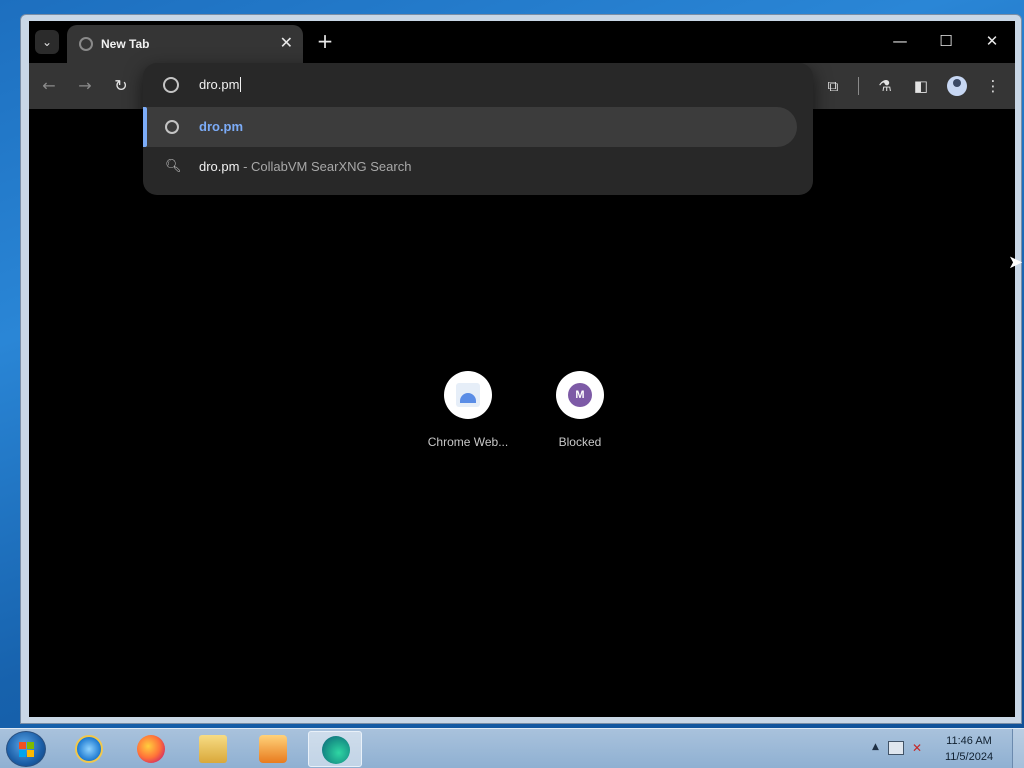  I want to click on folder-icon, so click(213, 749).